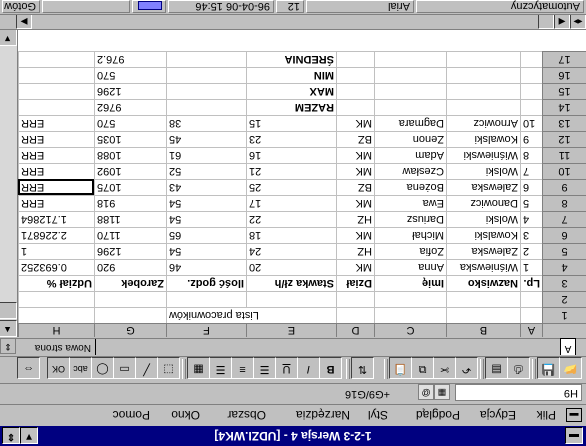 The height and width of the screenshot is (446, 586). Describe the element at coordinates (206, 187) in the screenshot. I see `cell: 43` at that location.